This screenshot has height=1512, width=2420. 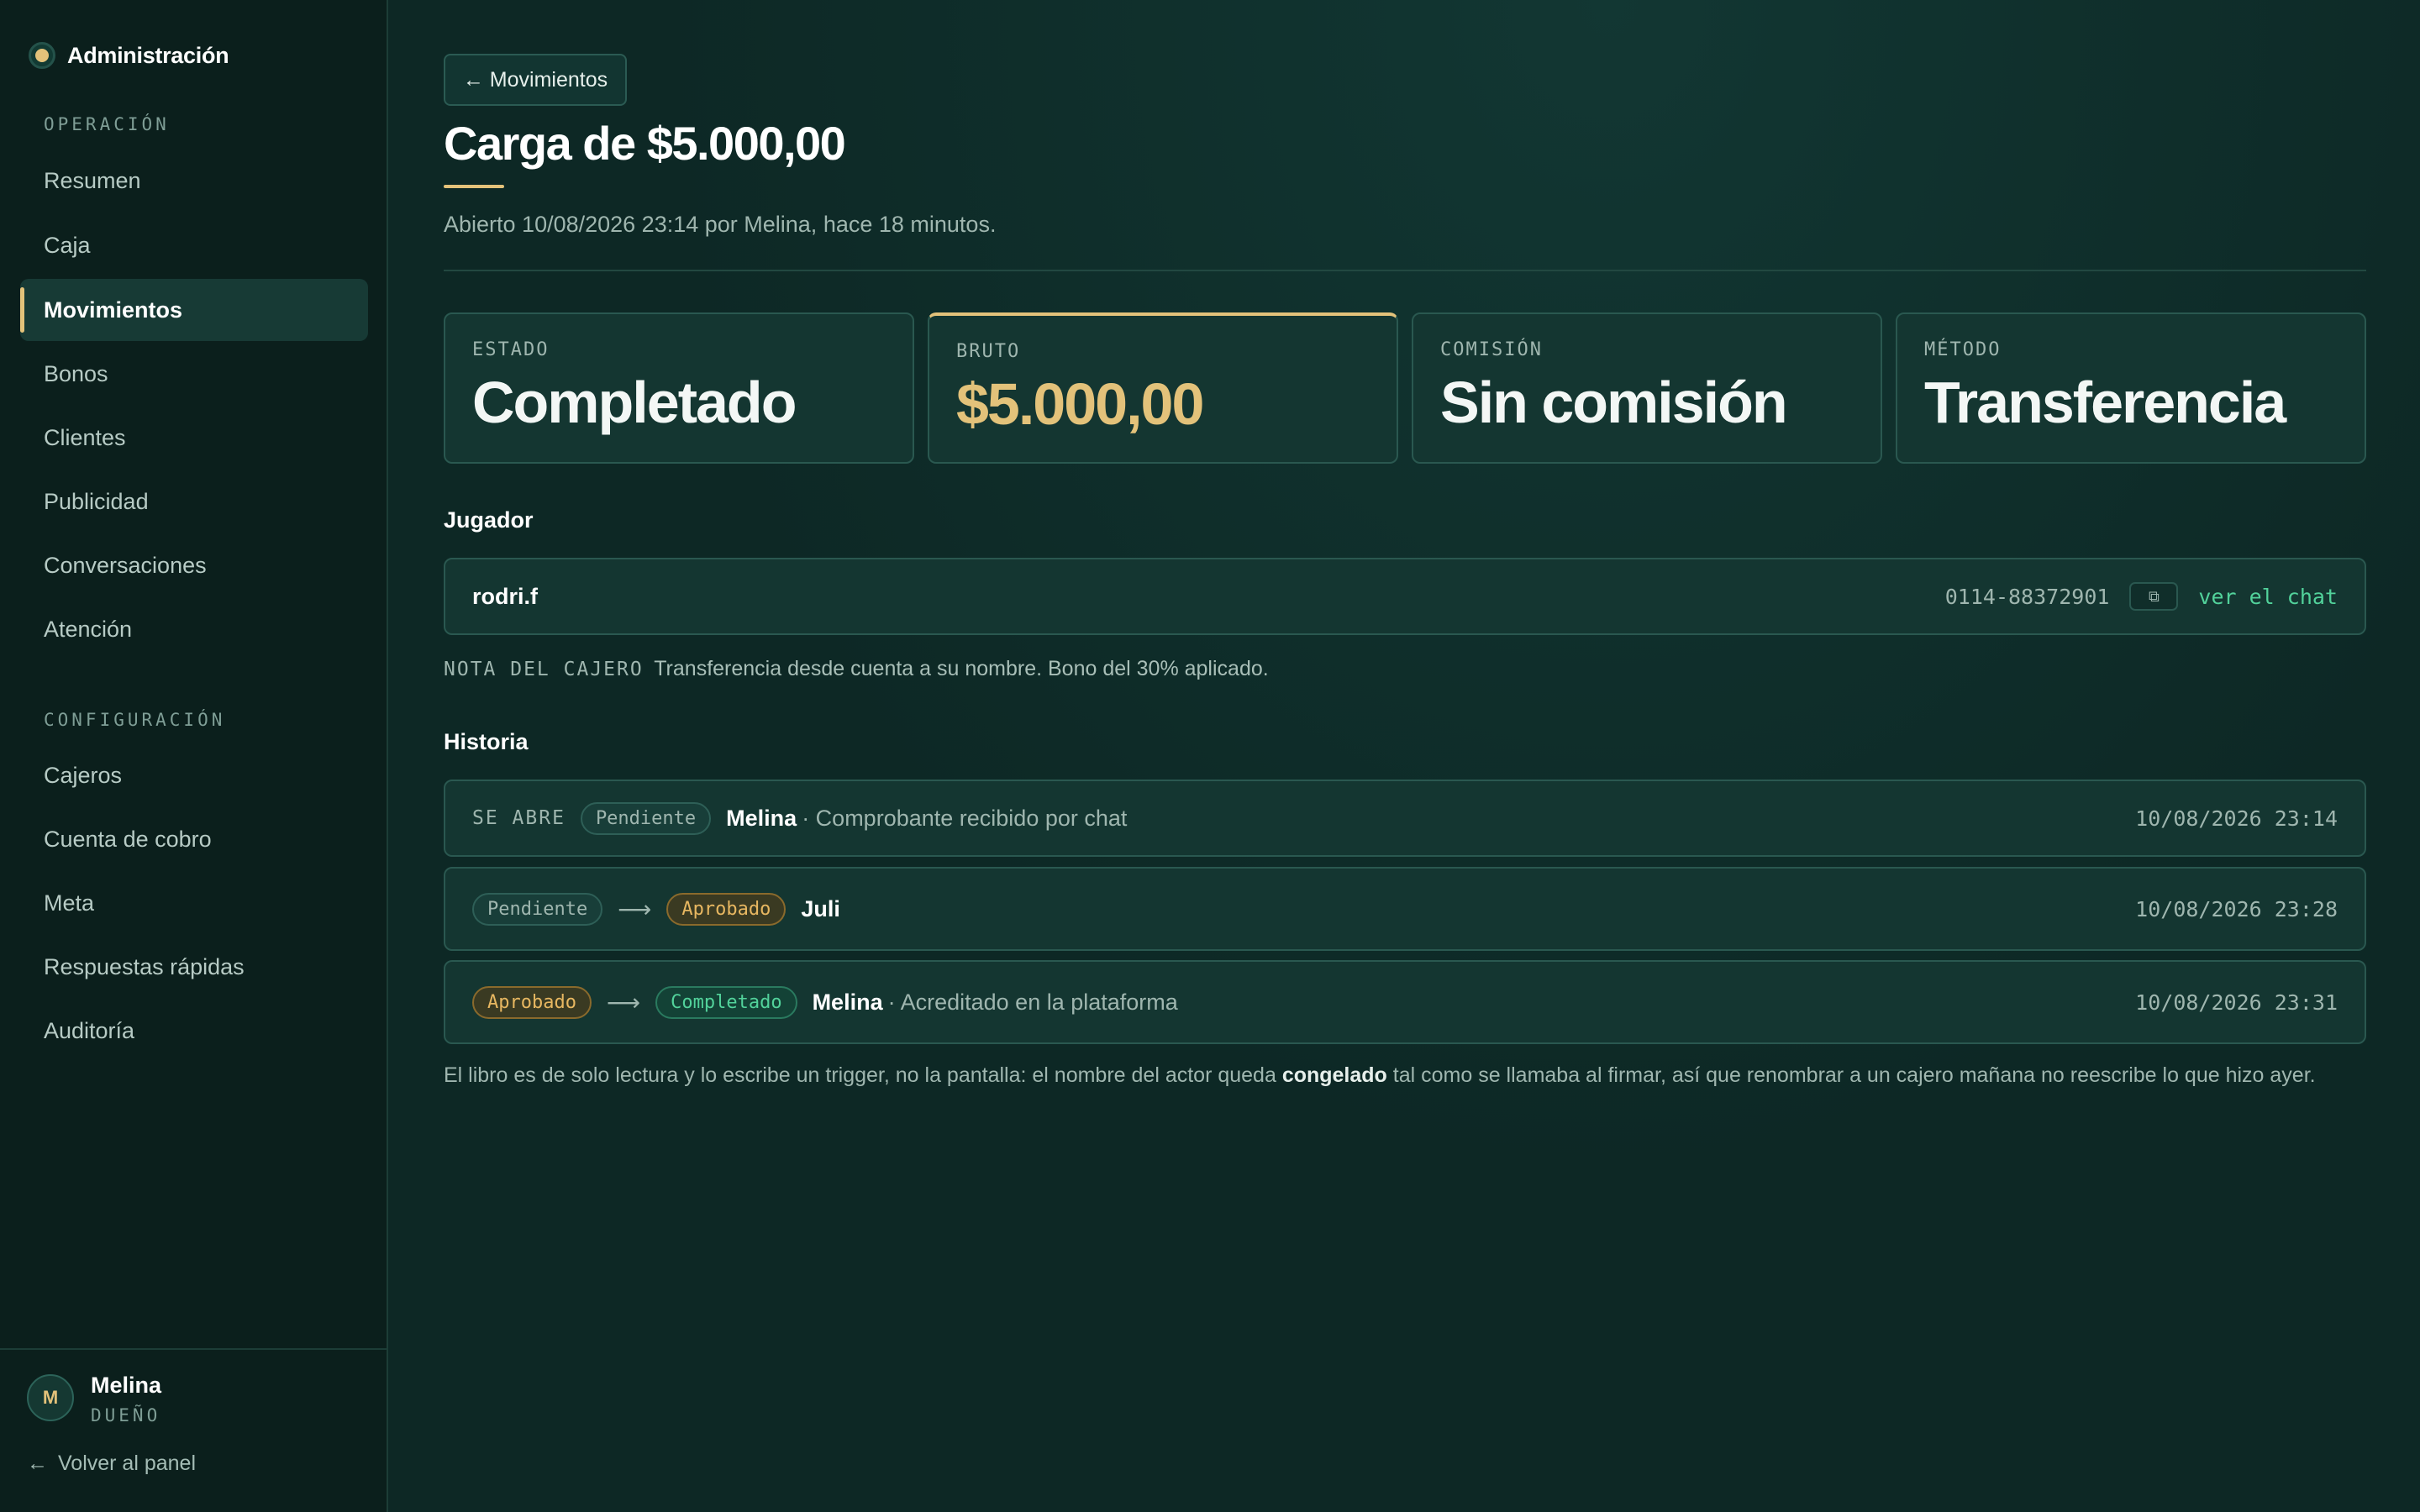 What do you see at coordinates (489, 520) in the screenshot?
I see `player-section-title: Jugador` at bounding box center [489, 520].